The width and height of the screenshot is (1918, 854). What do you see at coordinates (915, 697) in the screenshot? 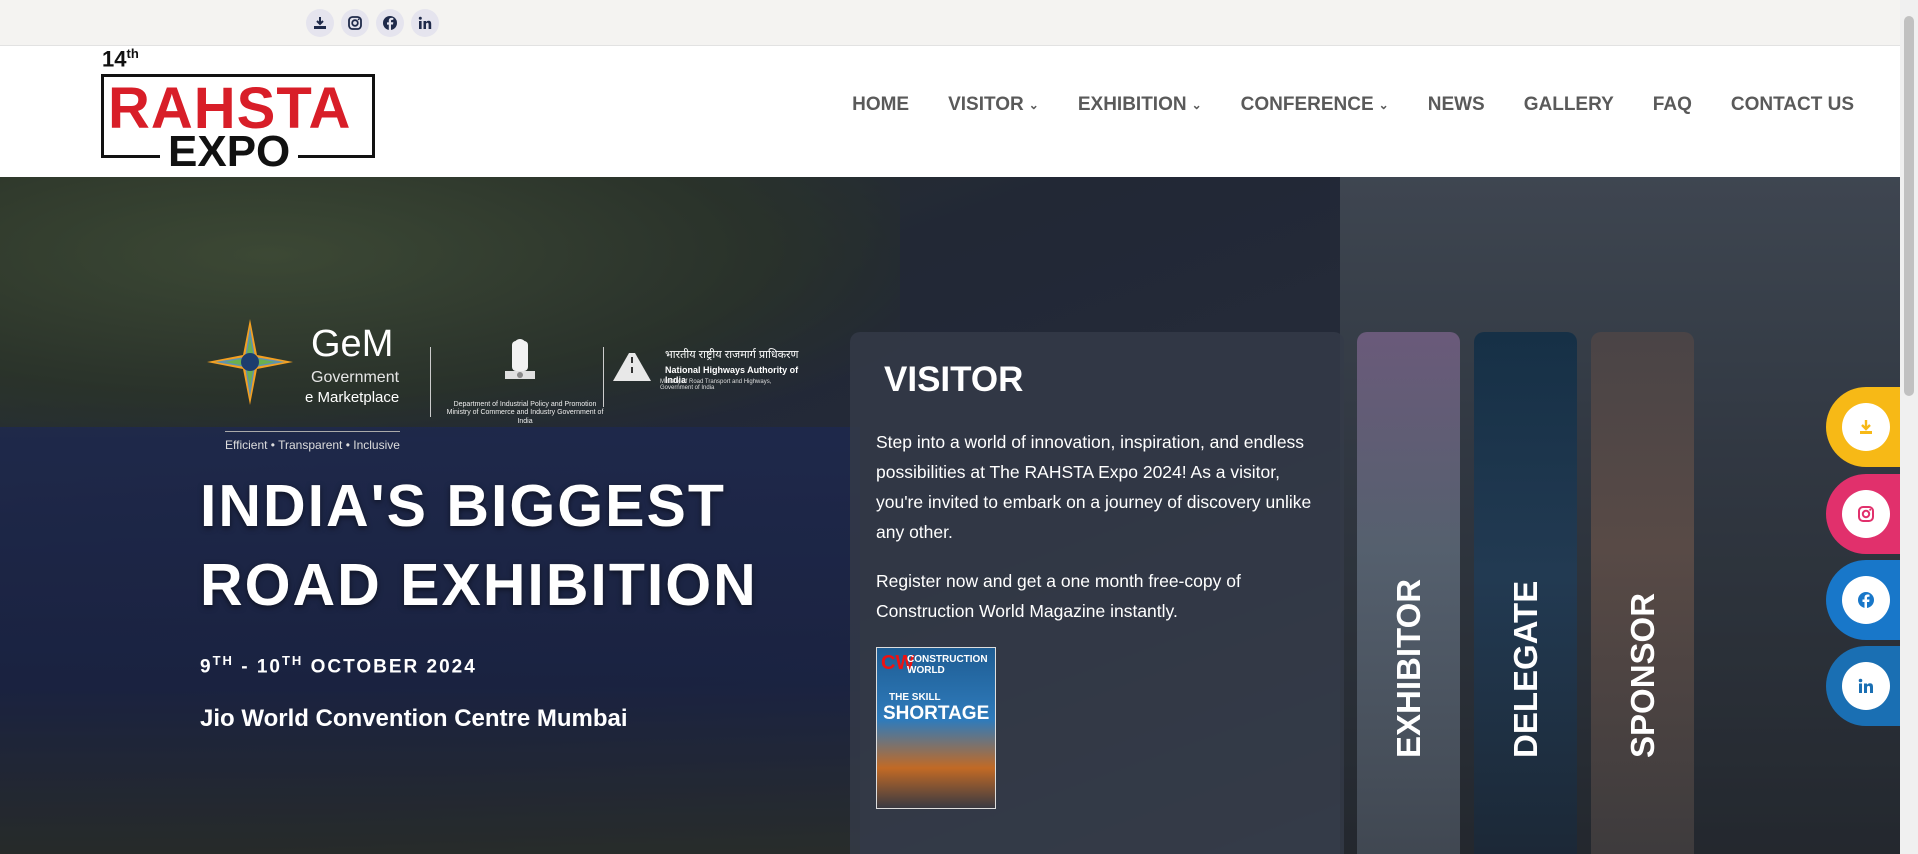
I see `magazine-kicker: THE SKILL` at bounding box center [915, 697].